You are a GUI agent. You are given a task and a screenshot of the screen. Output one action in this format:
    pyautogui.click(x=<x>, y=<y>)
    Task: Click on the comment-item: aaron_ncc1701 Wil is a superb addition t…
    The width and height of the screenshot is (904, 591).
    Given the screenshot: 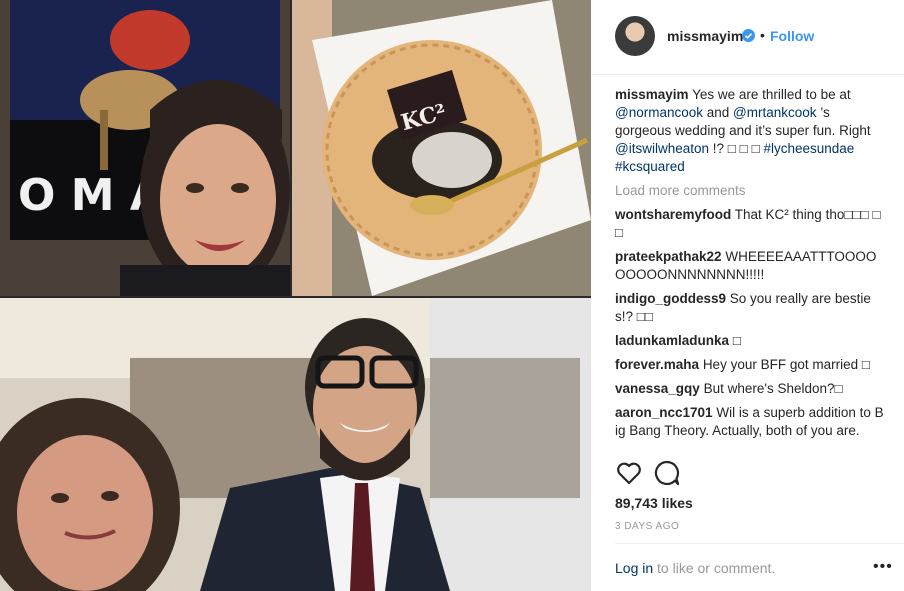 What is the action you would take?
    pyautogui.click(x=750, y=422)
    